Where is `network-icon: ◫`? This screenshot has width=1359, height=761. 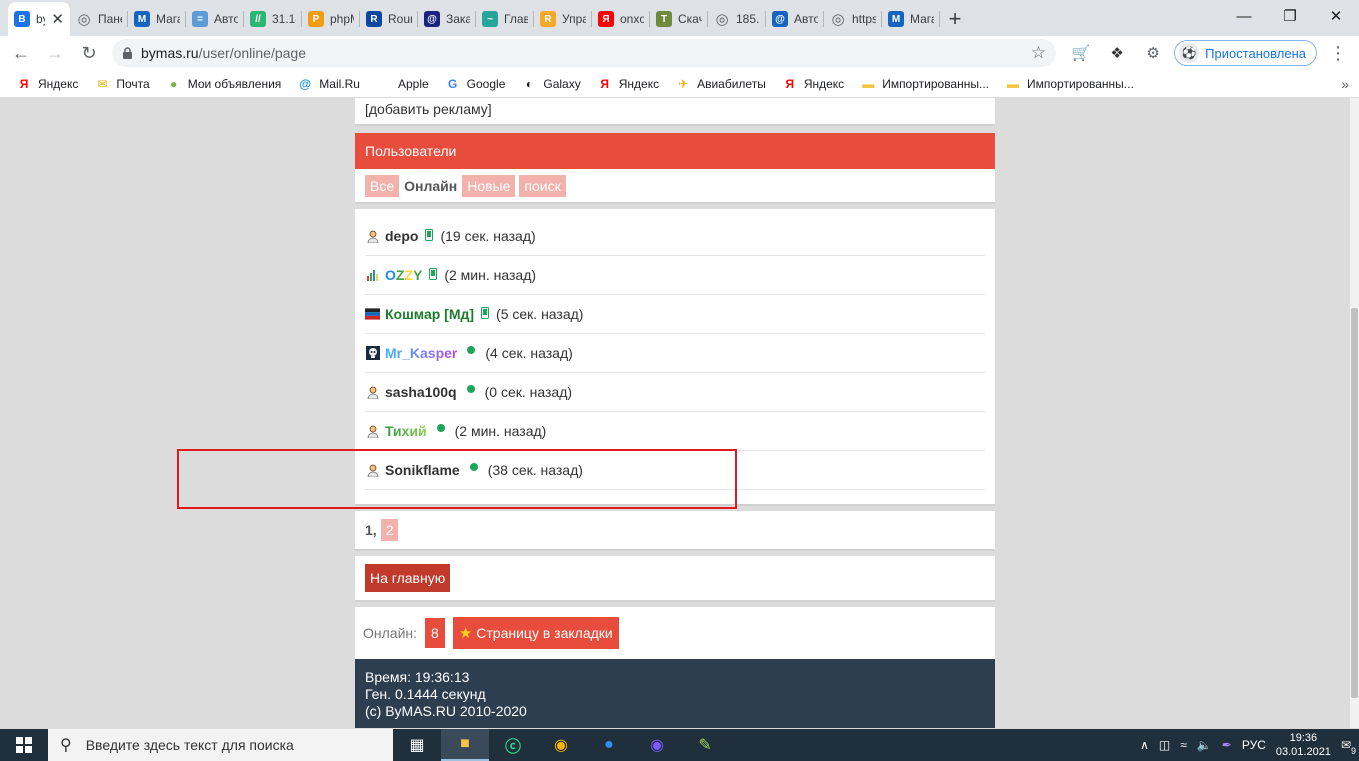 network-icon: ◫ is located at coordinates (1164, 745).